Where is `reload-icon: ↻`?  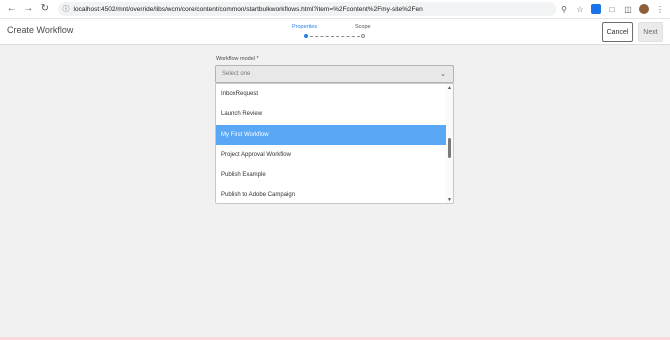
reload-icon: ↻ is located at coordinates (45, 9).